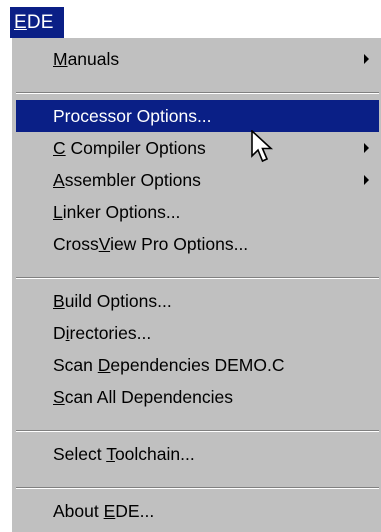  I want to click on menu-item-scan-all-dependencies-mnemonic: S, so click(59, 397).